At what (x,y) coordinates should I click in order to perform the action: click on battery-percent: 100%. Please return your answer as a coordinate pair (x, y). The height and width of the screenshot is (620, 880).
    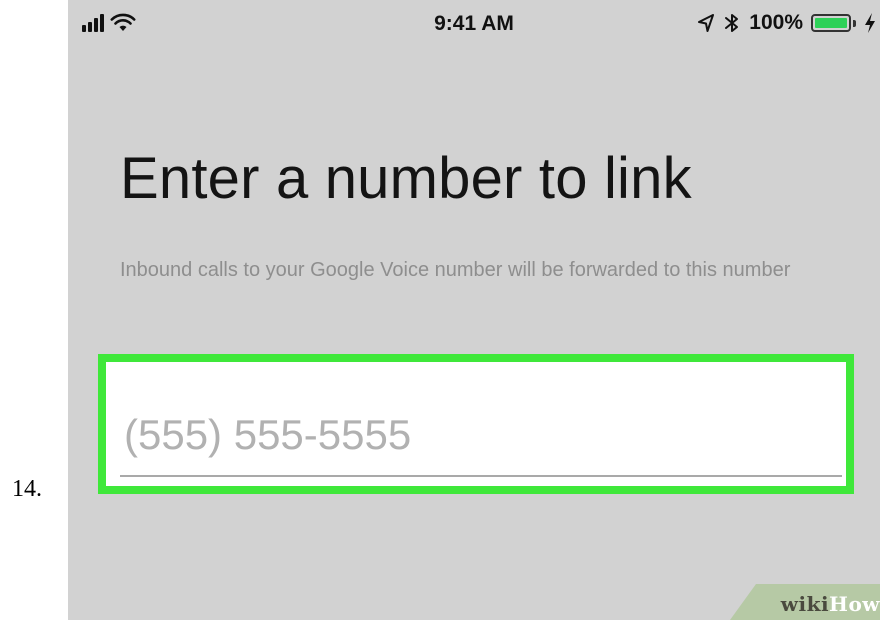
    Looking at the image, I should click on (776, 22).